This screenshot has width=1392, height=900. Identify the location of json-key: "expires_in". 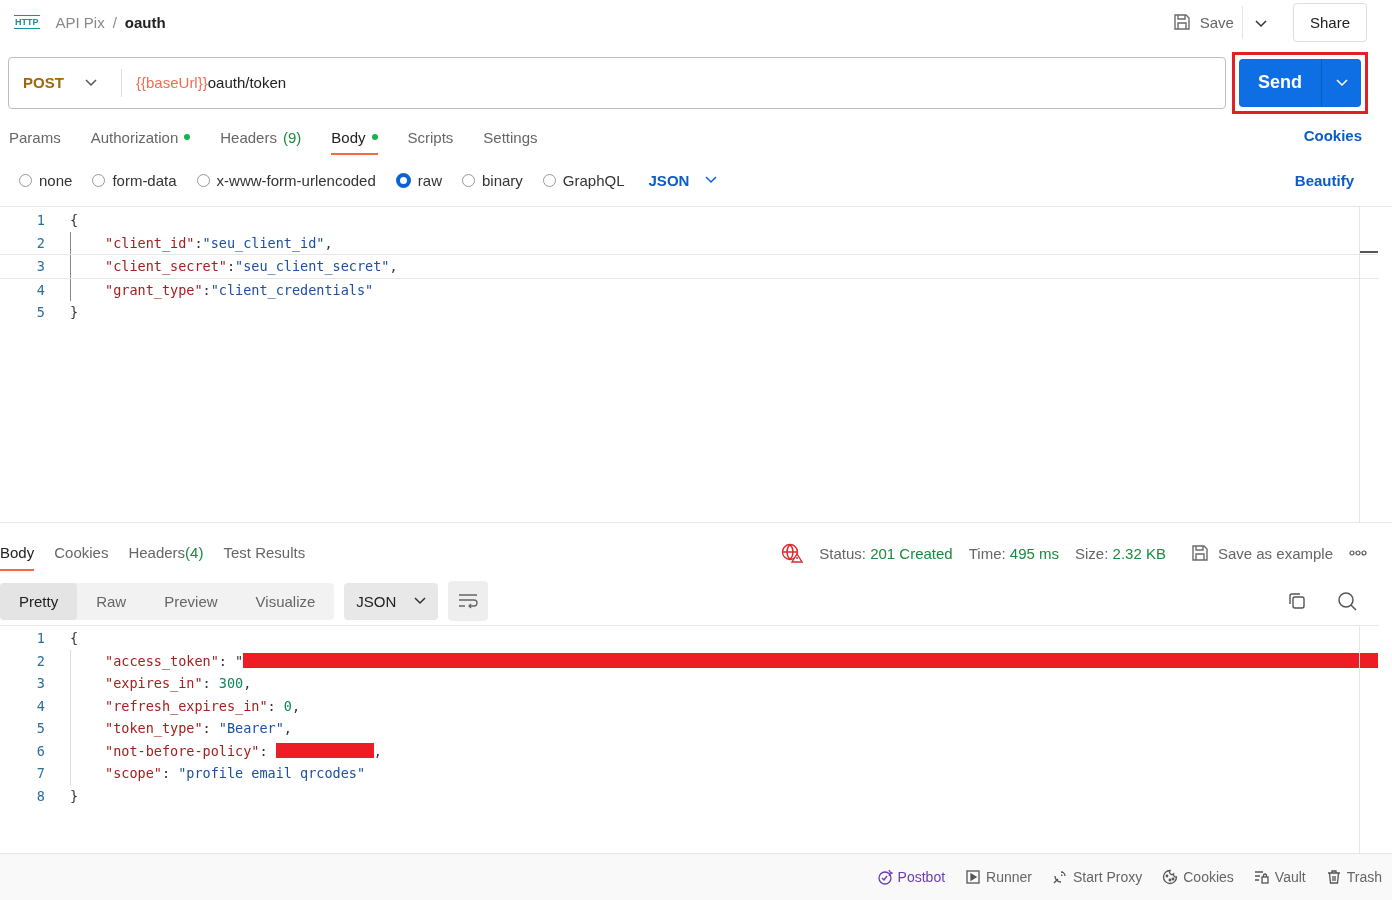
(154, 683).